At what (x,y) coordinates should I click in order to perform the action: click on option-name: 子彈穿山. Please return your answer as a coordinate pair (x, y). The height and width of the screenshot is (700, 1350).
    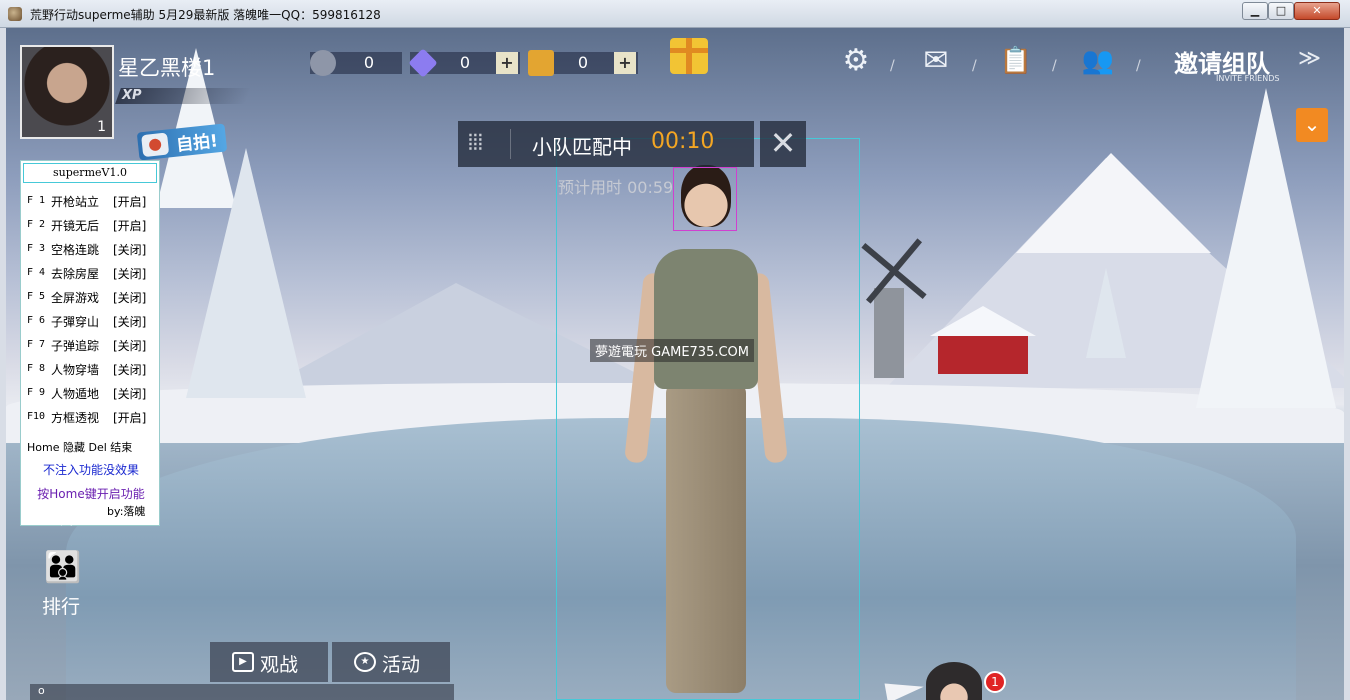
    Looking at the image, I should click on (75, 322).